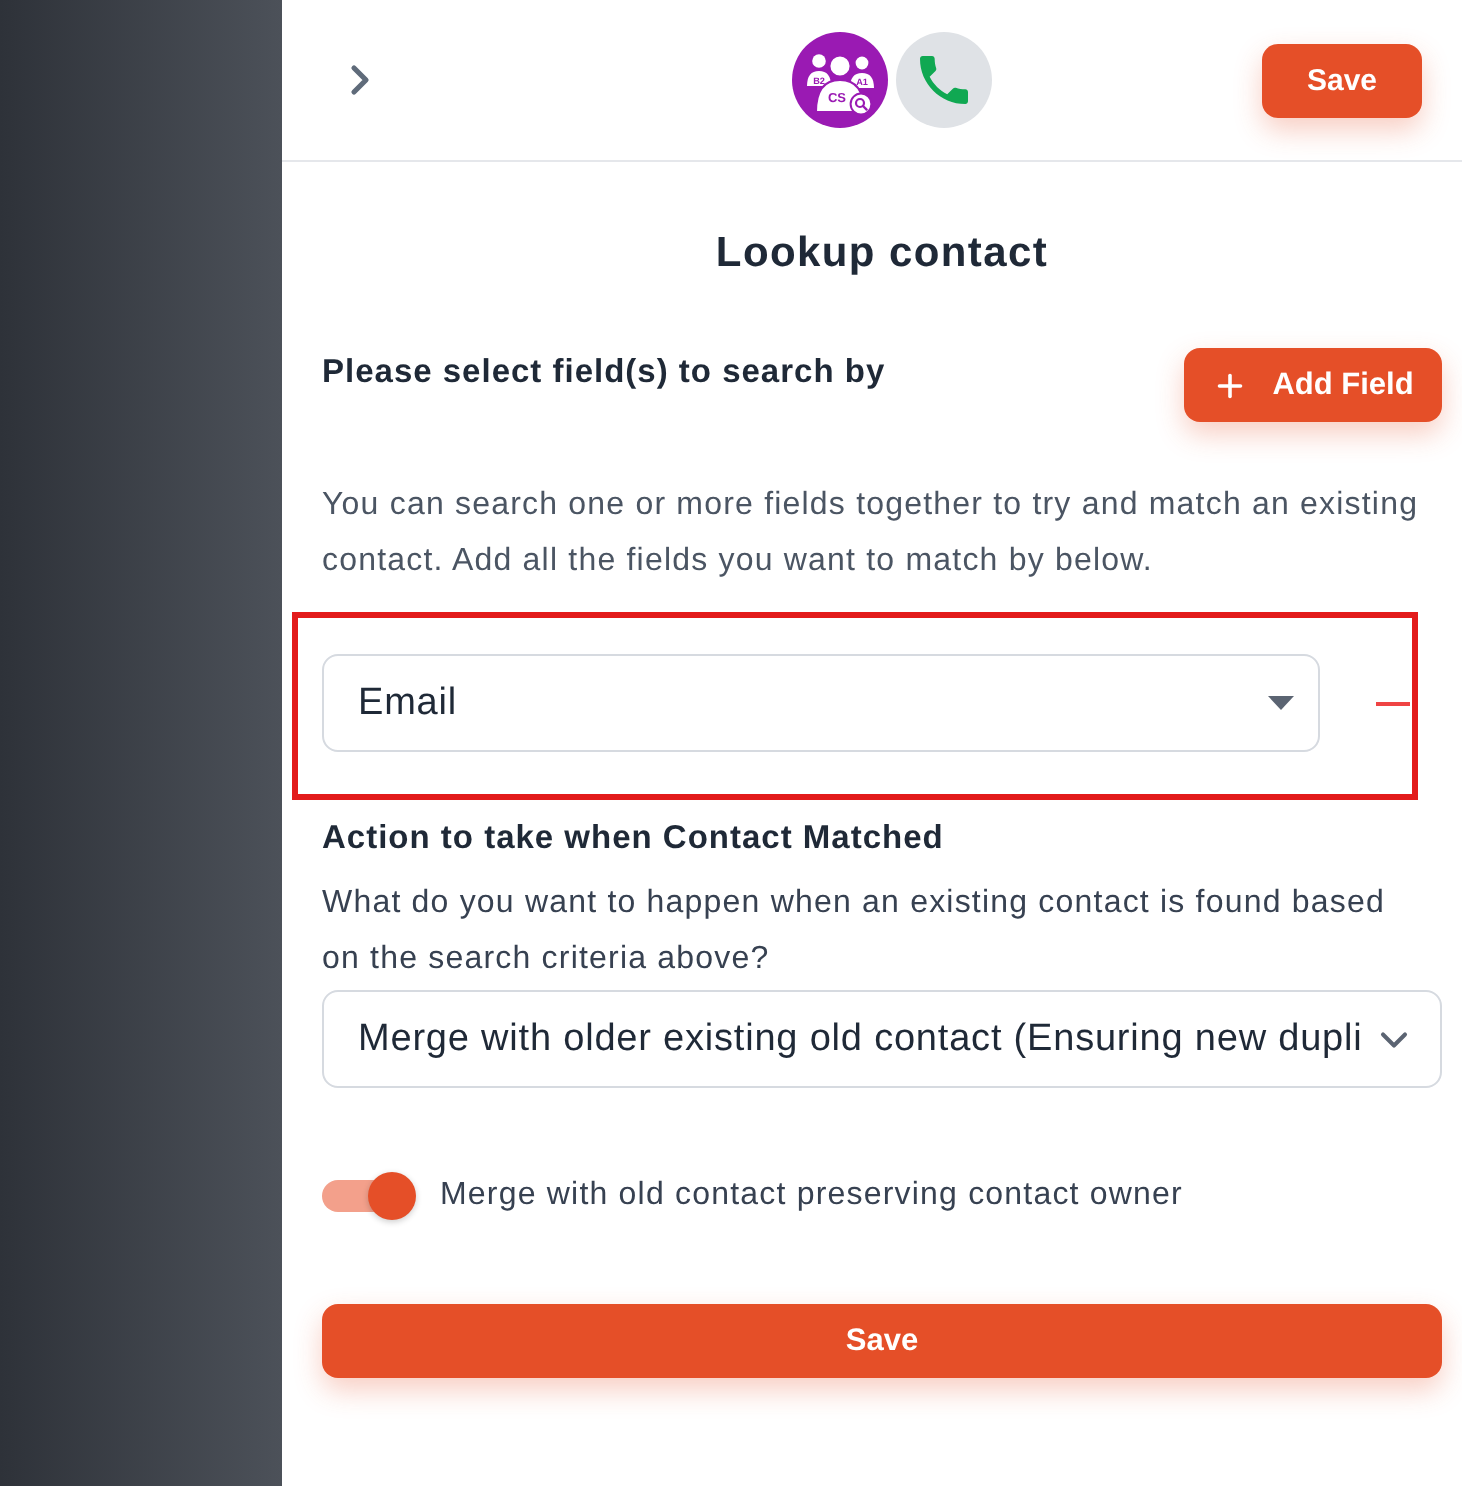  What do you see at coordinates (943, 80) in the screenshot?
I see `phone-icon` at bounding box center [943, 80].